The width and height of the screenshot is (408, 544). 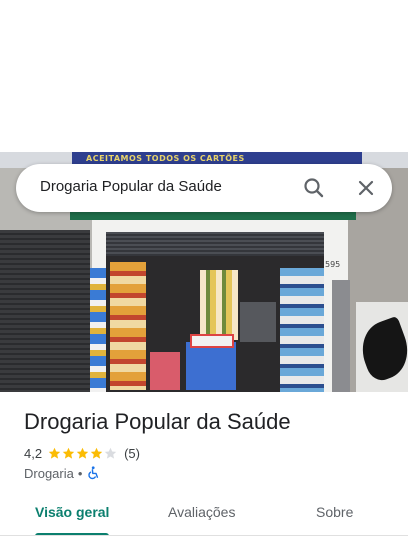 I want to click on counter, so click(x=211, y=366).